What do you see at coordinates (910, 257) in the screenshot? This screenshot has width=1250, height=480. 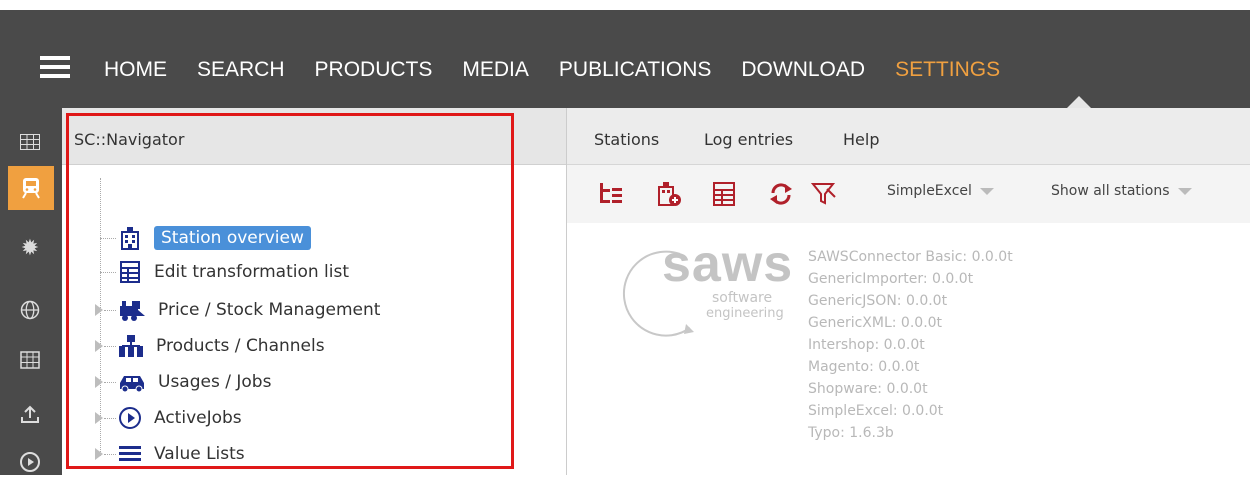 I see `version-item: SAWSConnector Basic: 0.0.0t` at bounding box center [910, 257].